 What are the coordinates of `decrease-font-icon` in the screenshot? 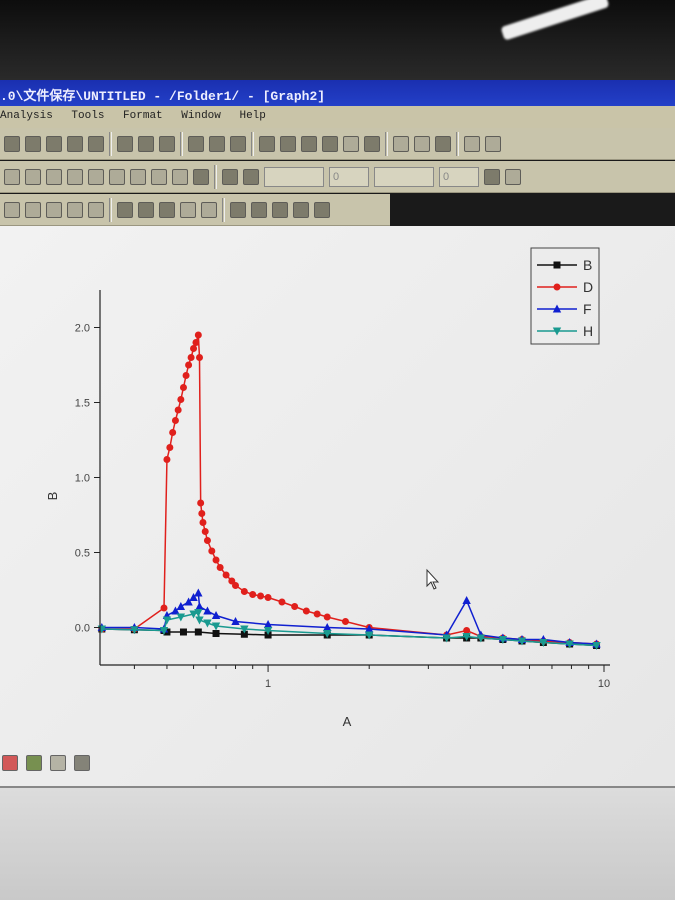 It's located at (138, 176).